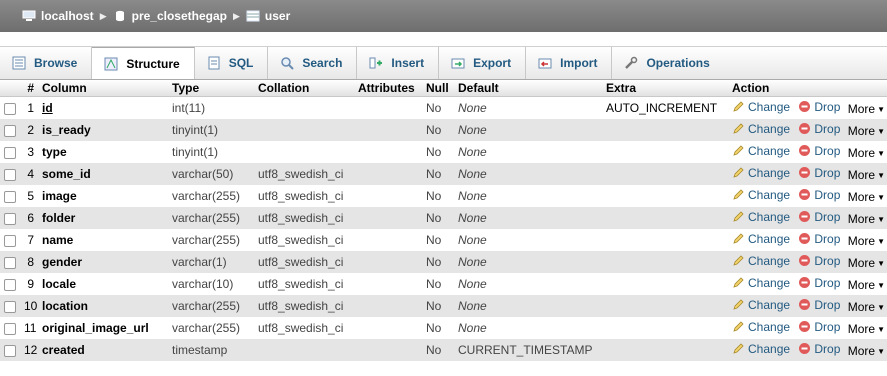  Describe the element at coordinates (29, 15) in the screenshot. I see `server-icon` at that location.